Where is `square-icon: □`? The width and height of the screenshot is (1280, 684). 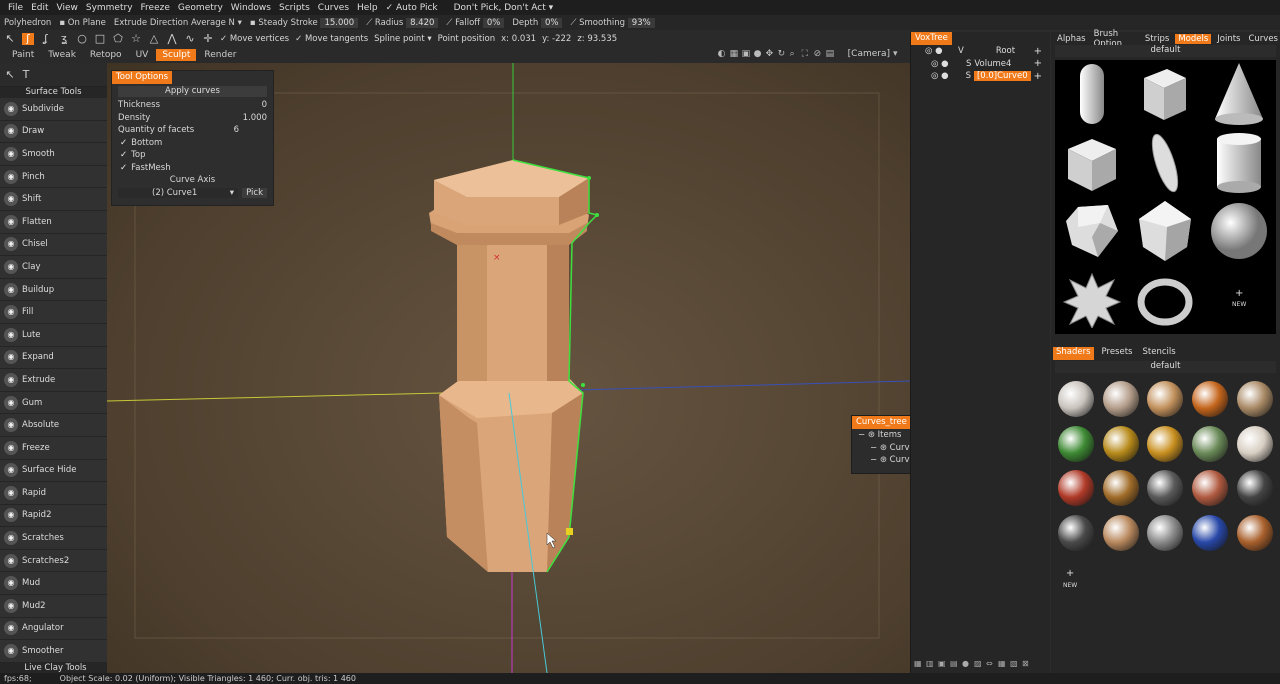
square-icon: □ is located at coordinates (100, 38).